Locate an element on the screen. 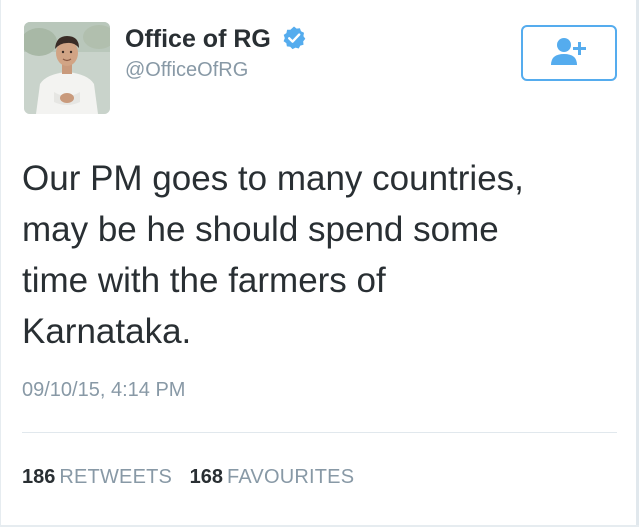 The height and width of the screenshot is (527, 639). follow-button is located at coordinates (569, 53).